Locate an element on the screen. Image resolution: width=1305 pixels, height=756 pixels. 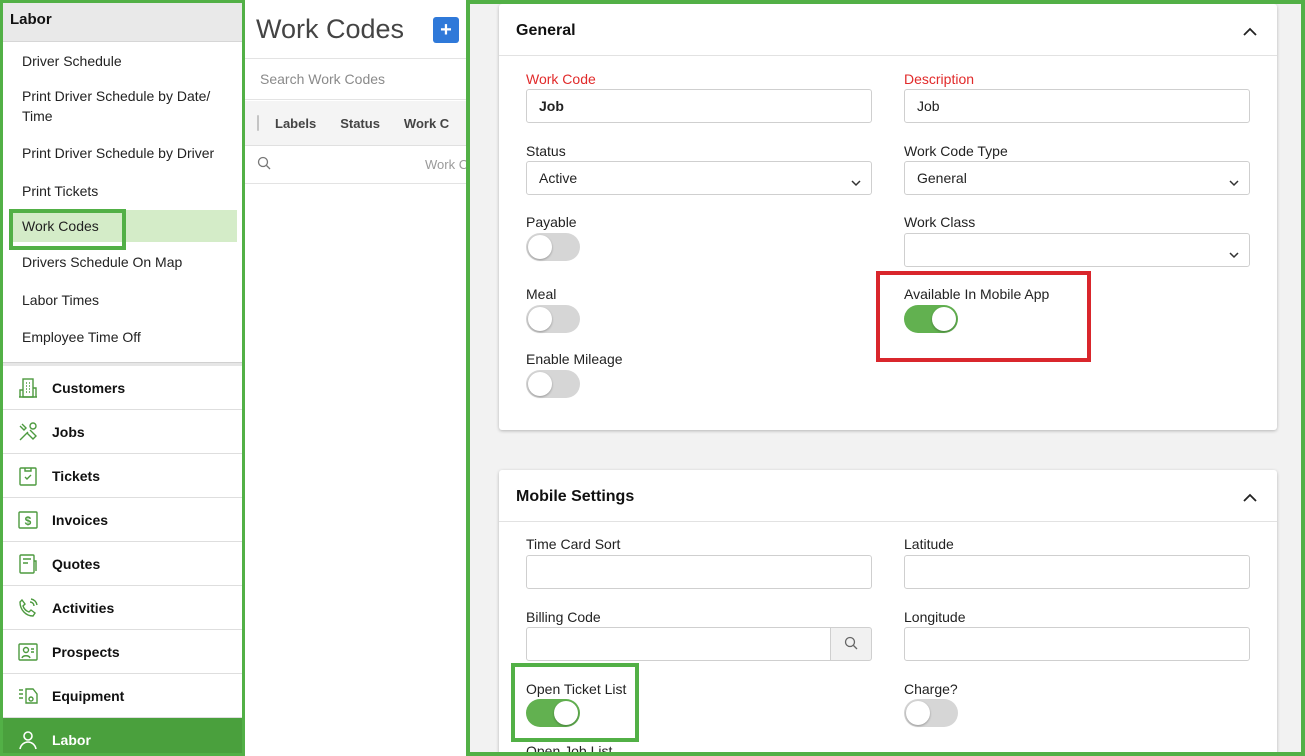
search-input: Search Work Codes is located at coordinates (355, 79).